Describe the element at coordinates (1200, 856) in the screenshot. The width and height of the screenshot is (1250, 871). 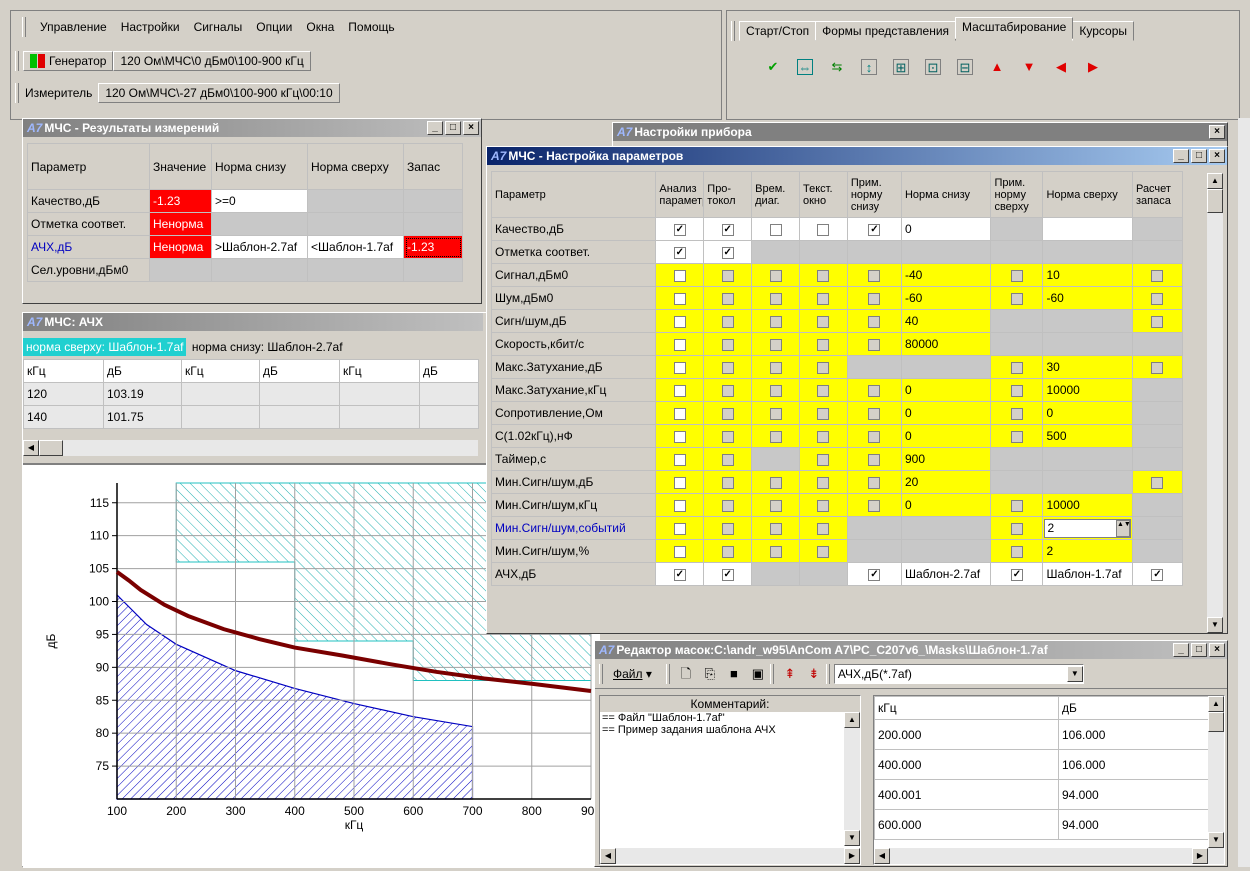
I see `scroll-right-icon: ▶` at that location.